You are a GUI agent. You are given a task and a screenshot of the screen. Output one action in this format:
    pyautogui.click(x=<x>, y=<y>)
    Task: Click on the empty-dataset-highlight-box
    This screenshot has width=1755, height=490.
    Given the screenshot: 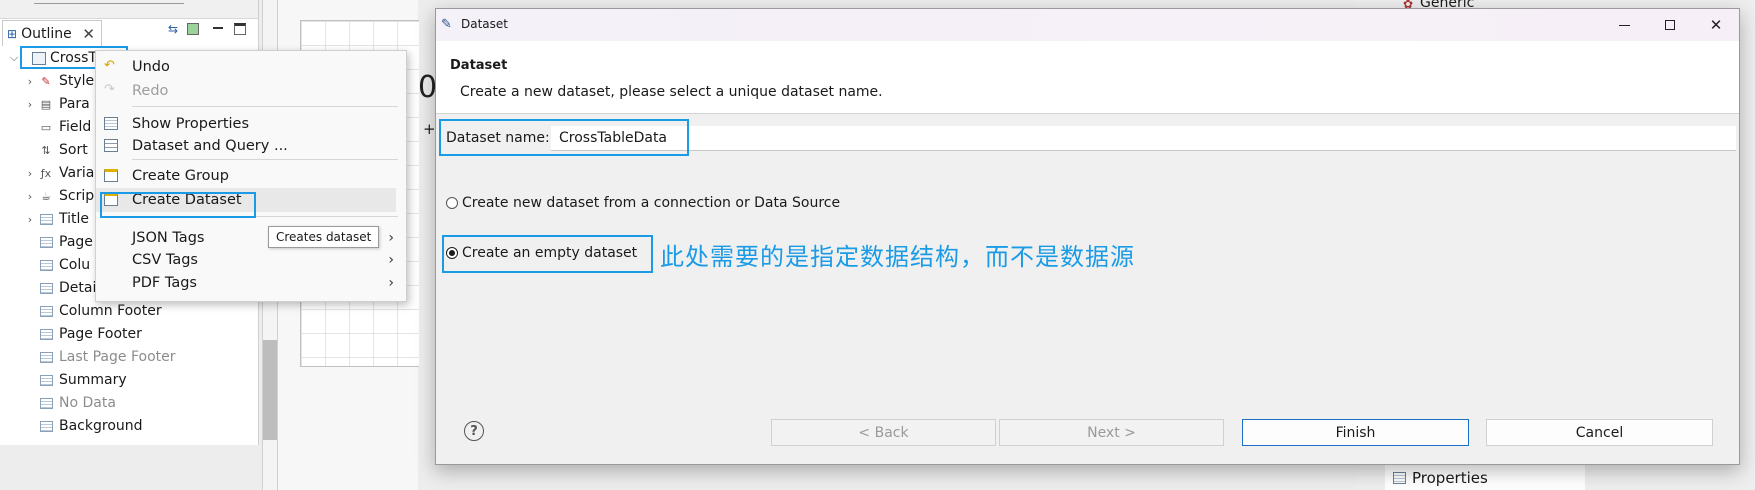 What is the action you would take?
    pyautogui.click(x=547, y=254)
    